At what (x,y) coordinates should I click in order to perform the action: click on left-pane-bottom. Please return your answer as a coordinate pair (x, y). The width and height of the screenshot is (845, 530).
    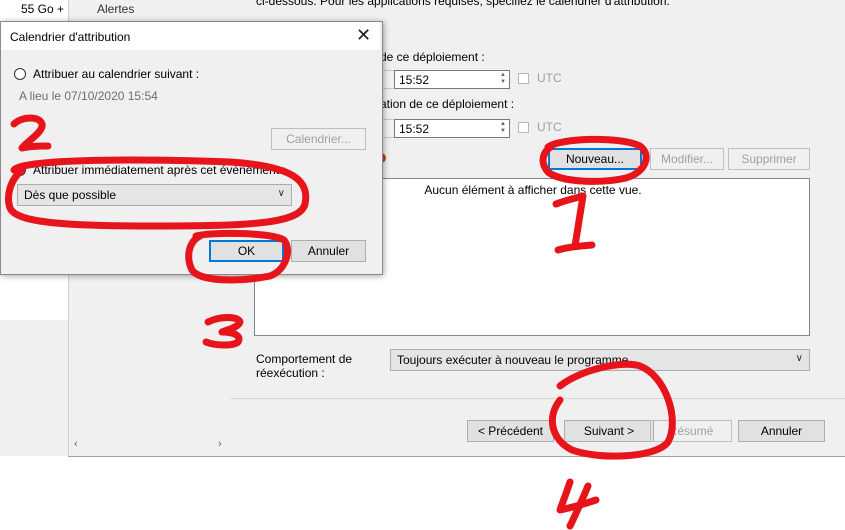
    Looking at the image, I should click on (34, 388).